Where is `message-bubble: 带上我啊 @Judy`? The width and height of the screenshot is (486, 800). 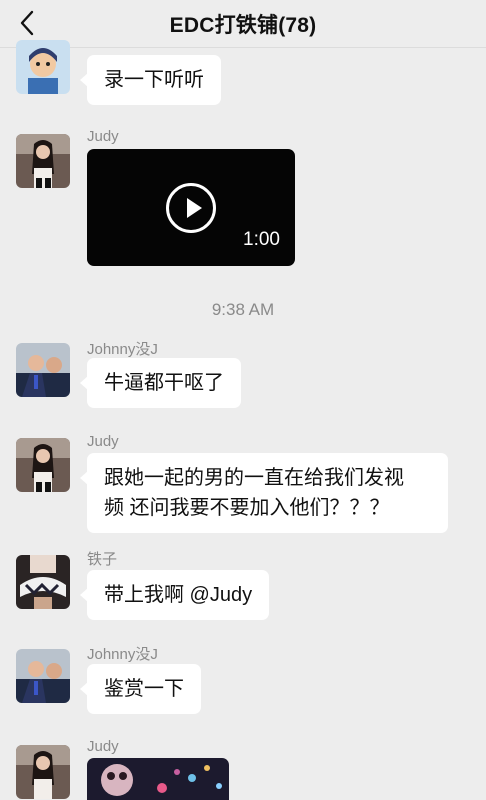
message-bubble: 带上我啊 @Judy is located at coordinates (174, 595).